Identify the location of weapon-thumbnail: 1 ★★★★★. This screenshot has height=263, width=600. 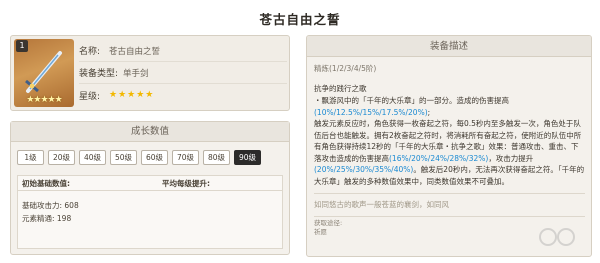
(44, 73).